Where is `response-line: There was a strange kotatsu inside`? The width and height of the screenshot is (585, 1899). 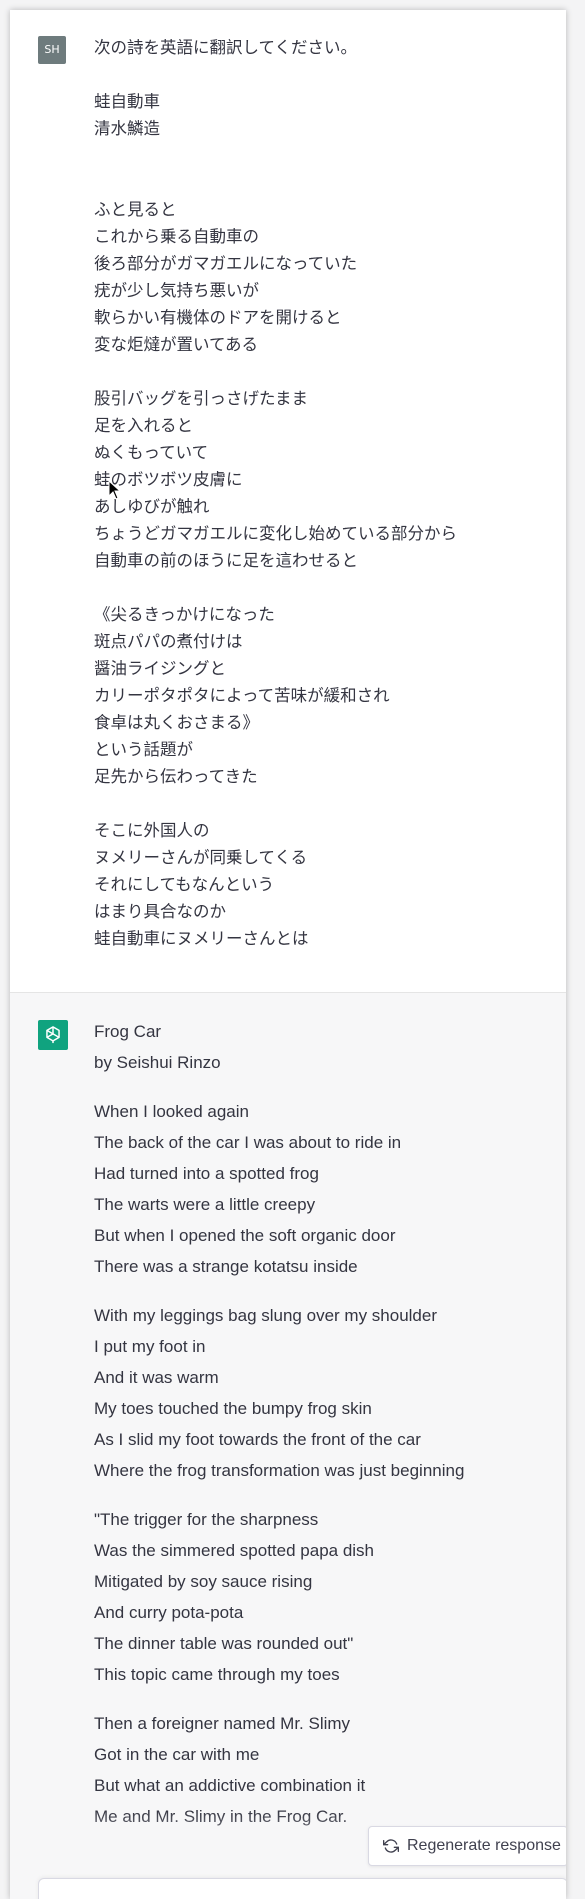
response-line: There was a strange kotatsu inside is located at coordinates (226, 1266).